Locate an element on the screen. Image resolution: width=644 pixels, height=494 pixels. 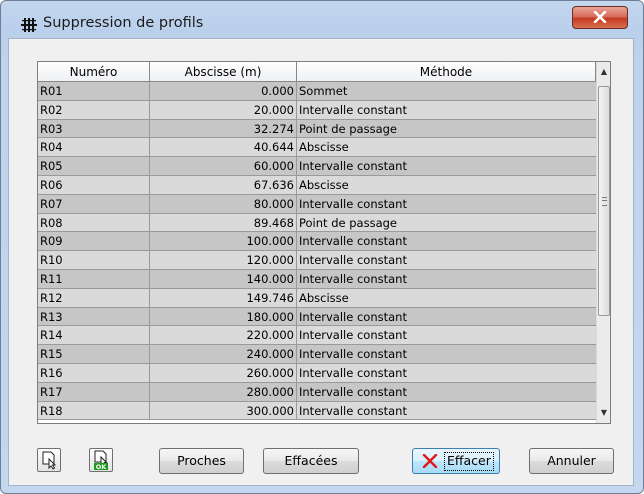
cell-numero: R05 is located at coordinates (94, 166).